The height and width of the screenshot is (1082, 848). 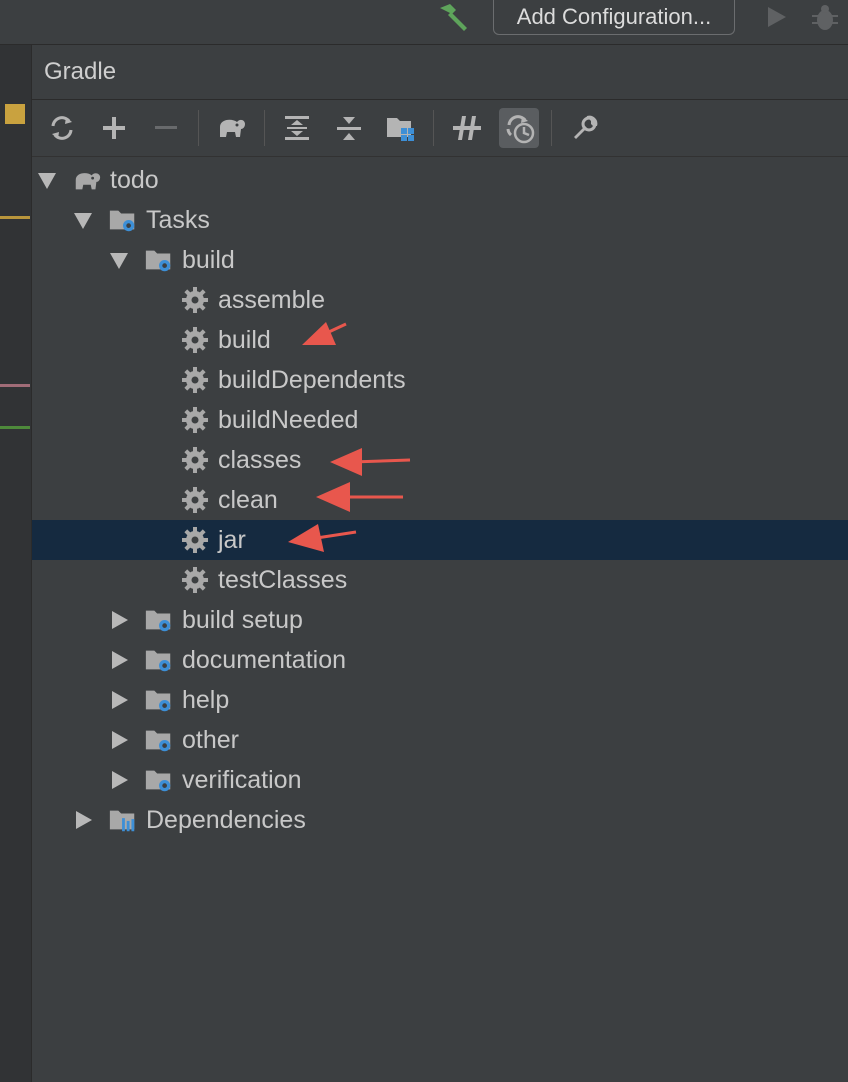 I want to click on task-label: buildDependents, so click(x=312, y=380).